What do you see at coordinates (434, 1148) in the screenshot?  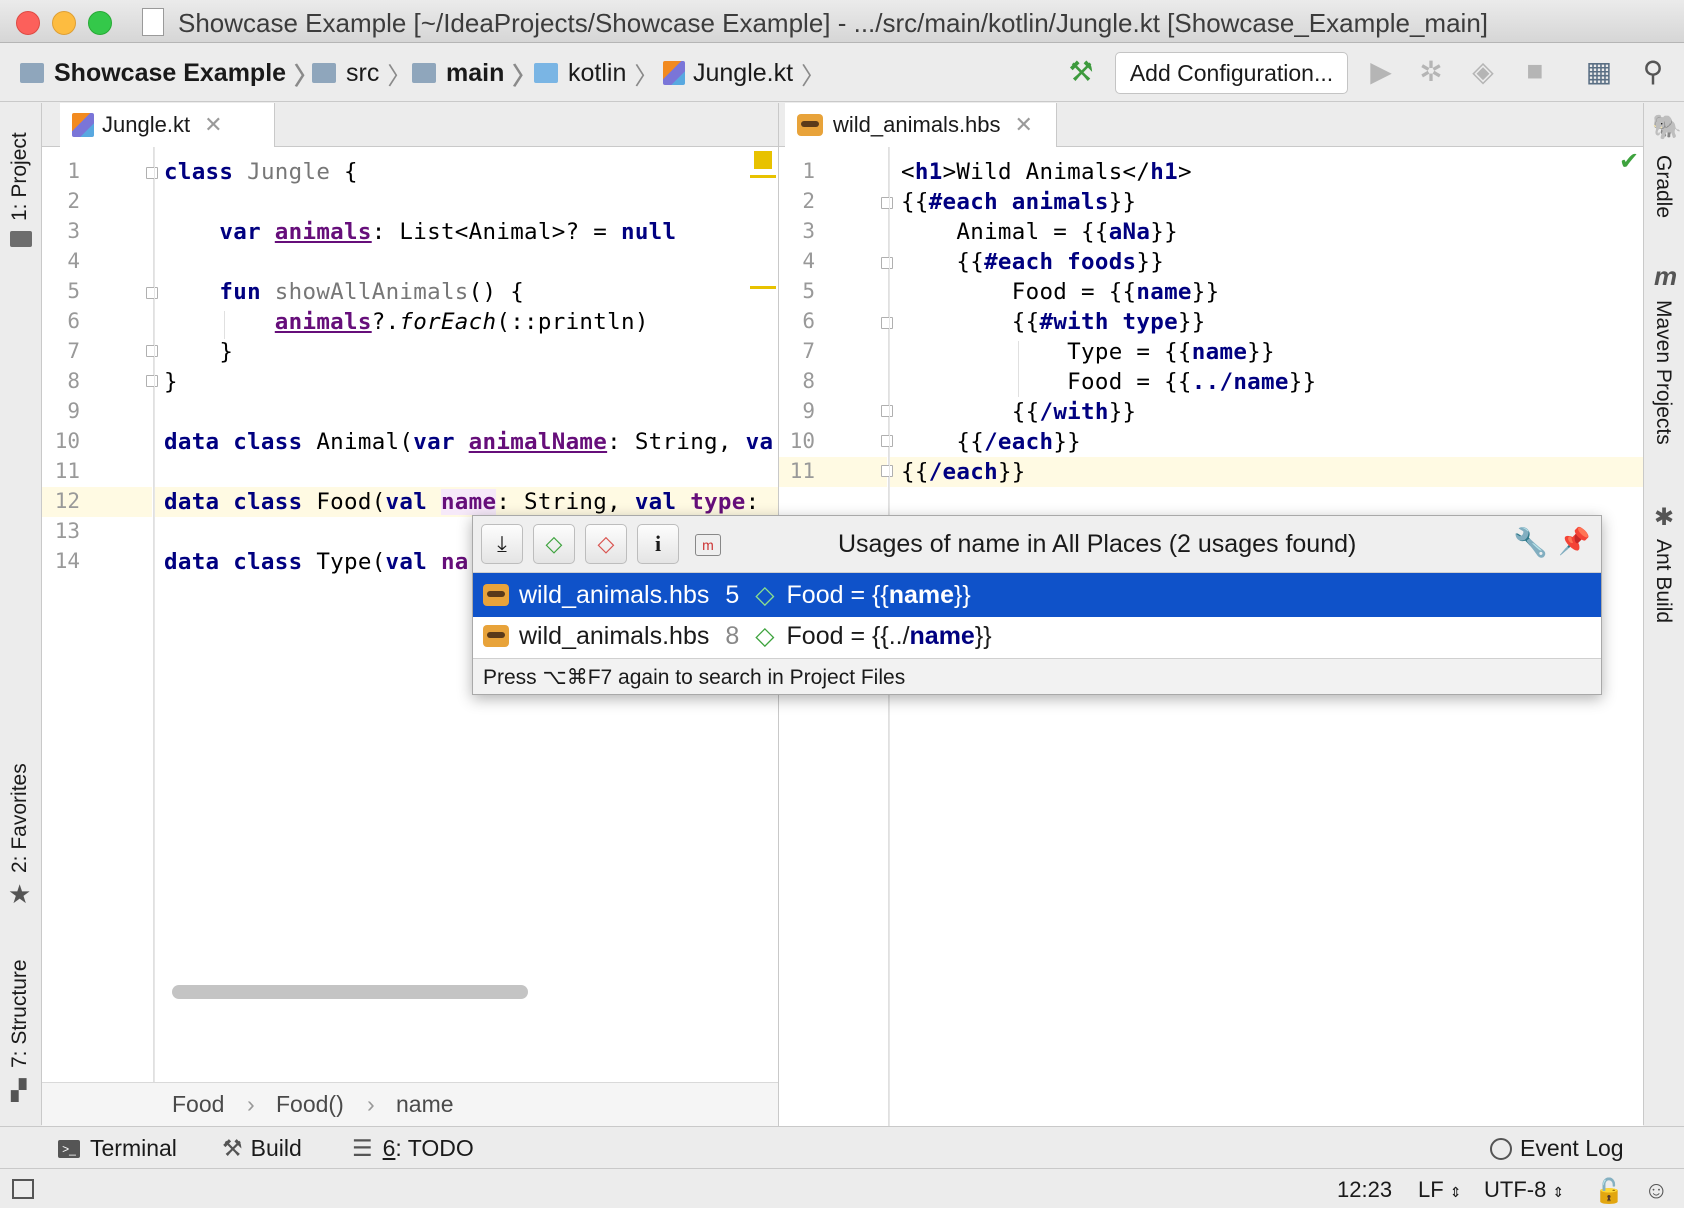 I see `tool-label: : TODO` at bounding box center [434, 1148].